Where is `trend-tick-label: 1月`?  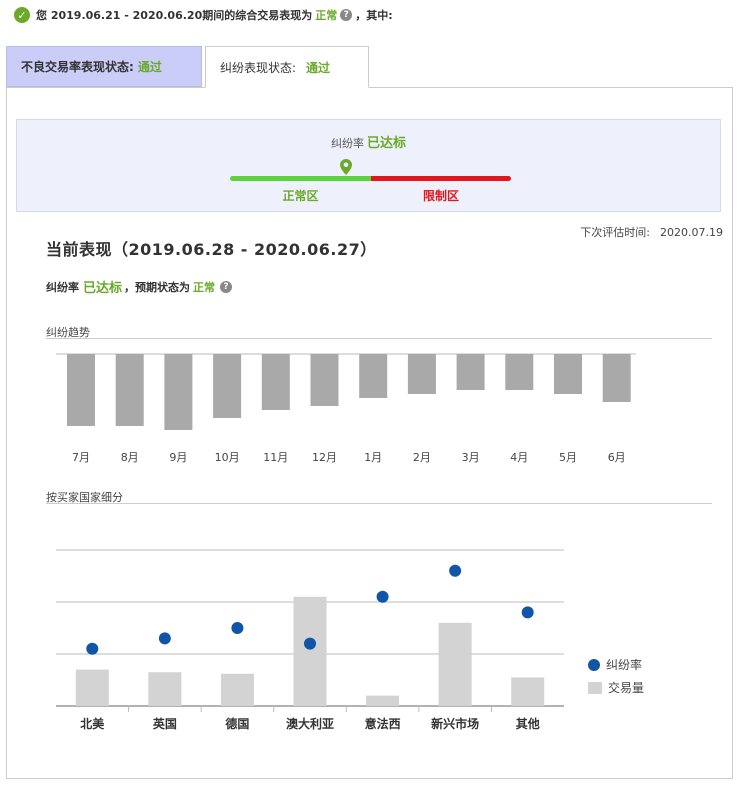
trend-tick-label: 1月 is located at coordinates (373, 457).